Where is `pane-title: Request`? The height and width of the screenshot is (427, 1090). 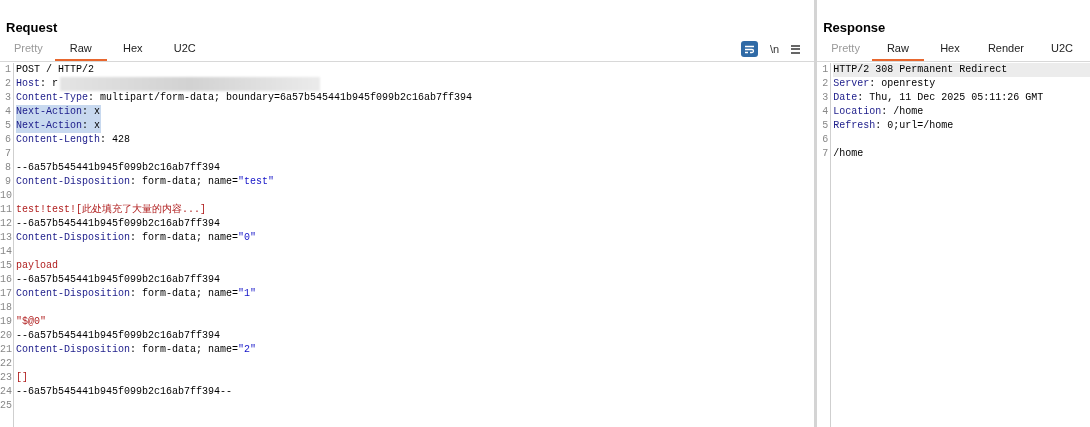 pane-title: Request is located at coordinates (32, 28).